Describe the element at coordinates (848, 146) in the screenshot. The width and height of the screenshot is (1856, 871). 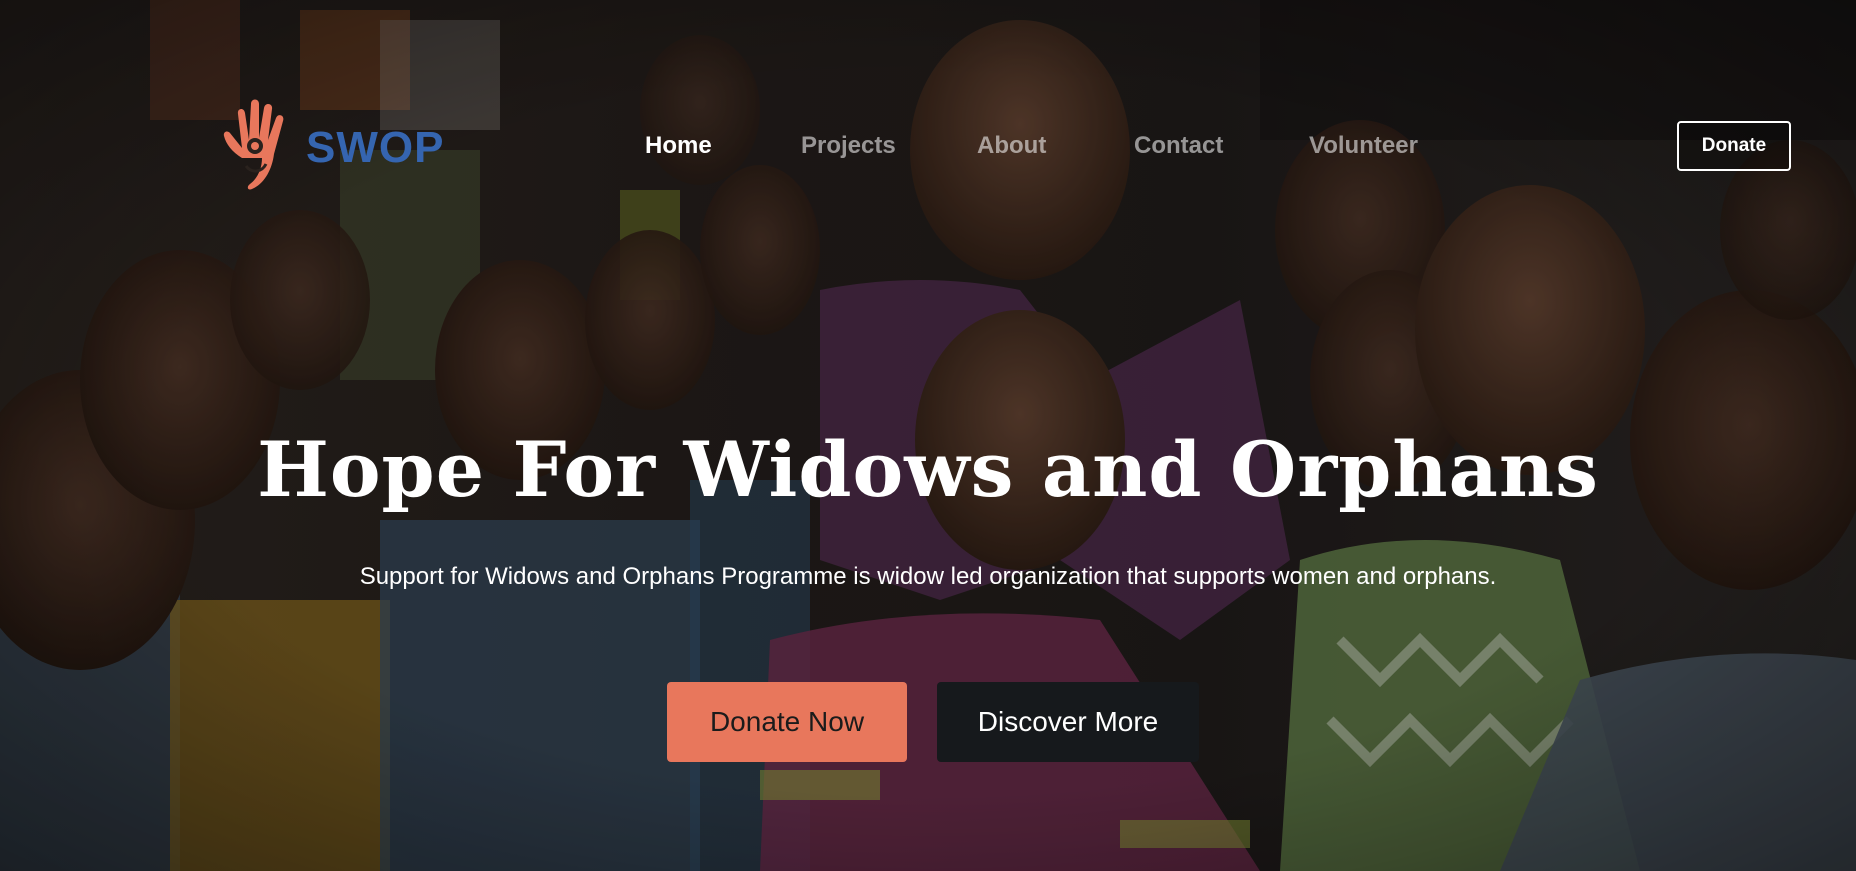
I see `nav-projects: Projects` at that location.